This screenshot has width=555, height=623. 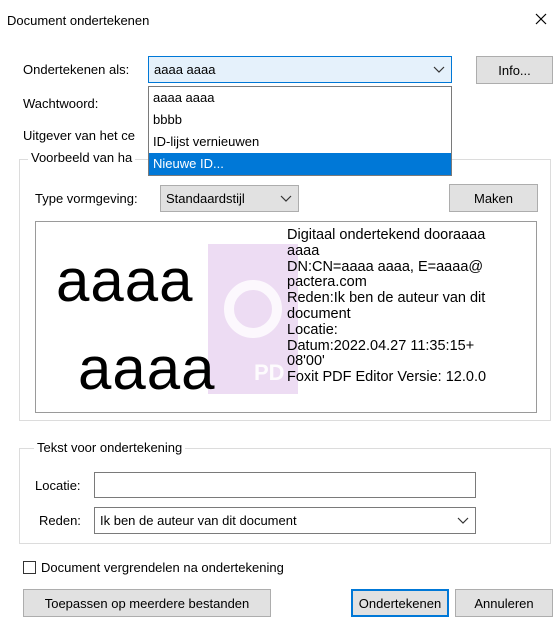 I want to click on sign-as-select: aaaa aaaa, so click(x=300, y=69).